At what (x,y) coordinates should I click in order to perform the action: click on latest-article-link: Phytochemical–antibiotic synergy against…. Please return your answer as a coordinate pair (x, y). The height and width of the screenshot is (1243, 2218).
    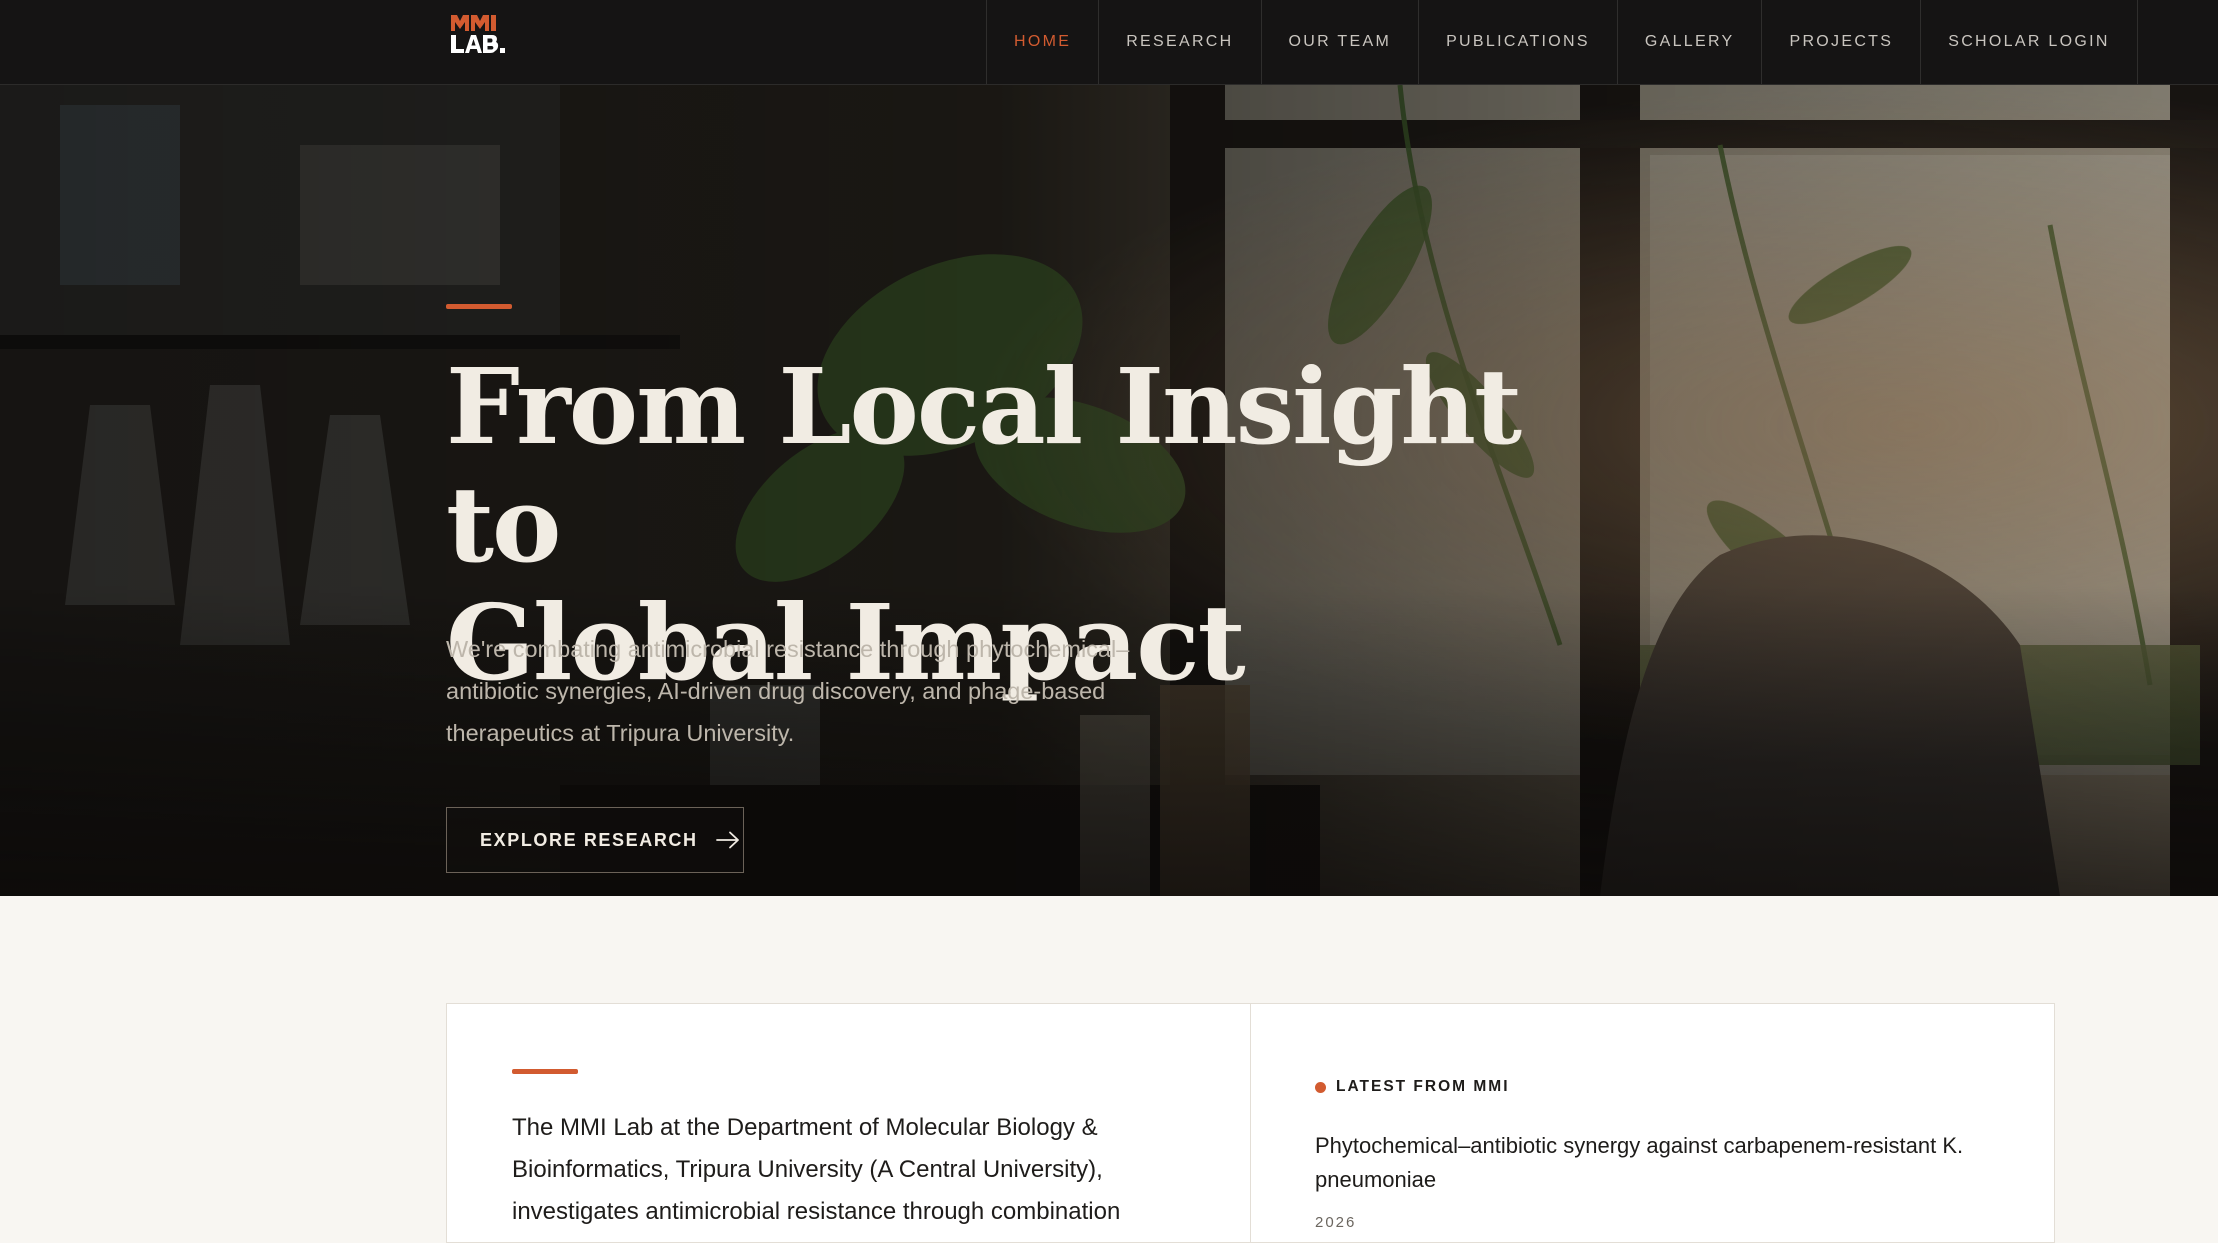
    Looking at the image, I should click on (1665, 1163).